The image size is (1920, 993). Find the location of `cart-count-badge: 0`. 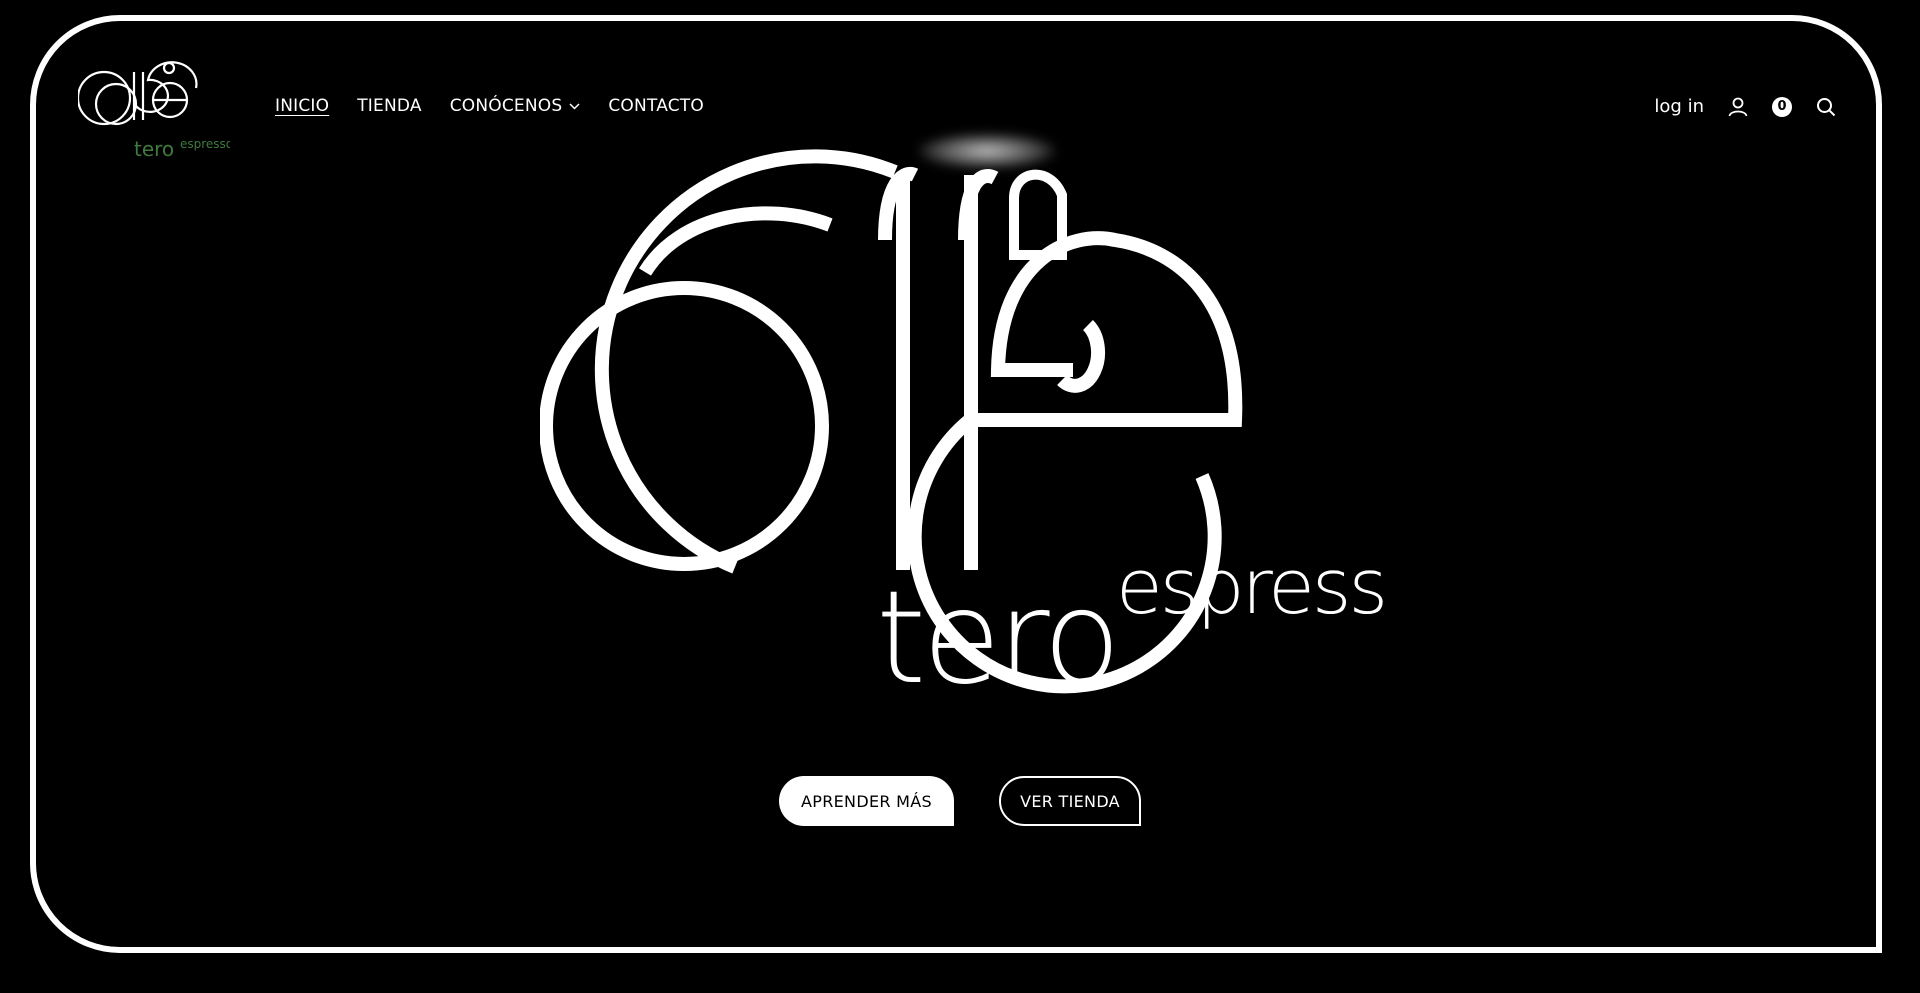

cart-count-badge: 0 is located at coordinates (1782, 106).